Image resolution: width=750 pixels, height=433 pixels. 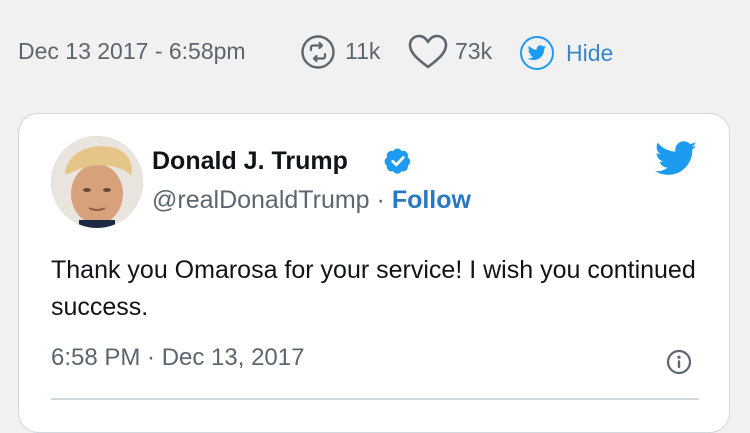 I want to click on info-icon, so click(x=679, y=362).